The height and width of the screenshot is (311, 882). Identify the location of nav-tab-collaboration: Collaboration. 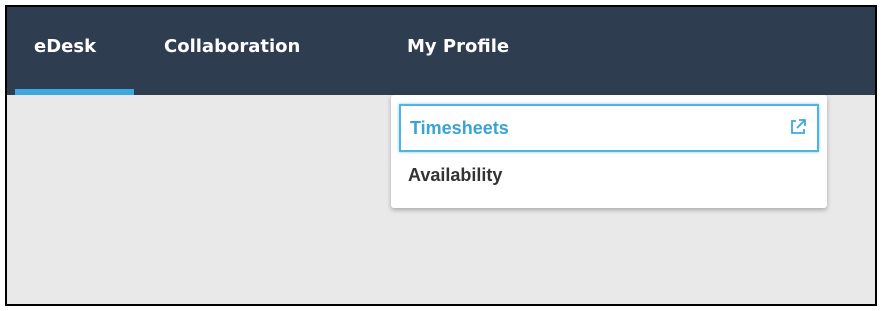
(232, 51).